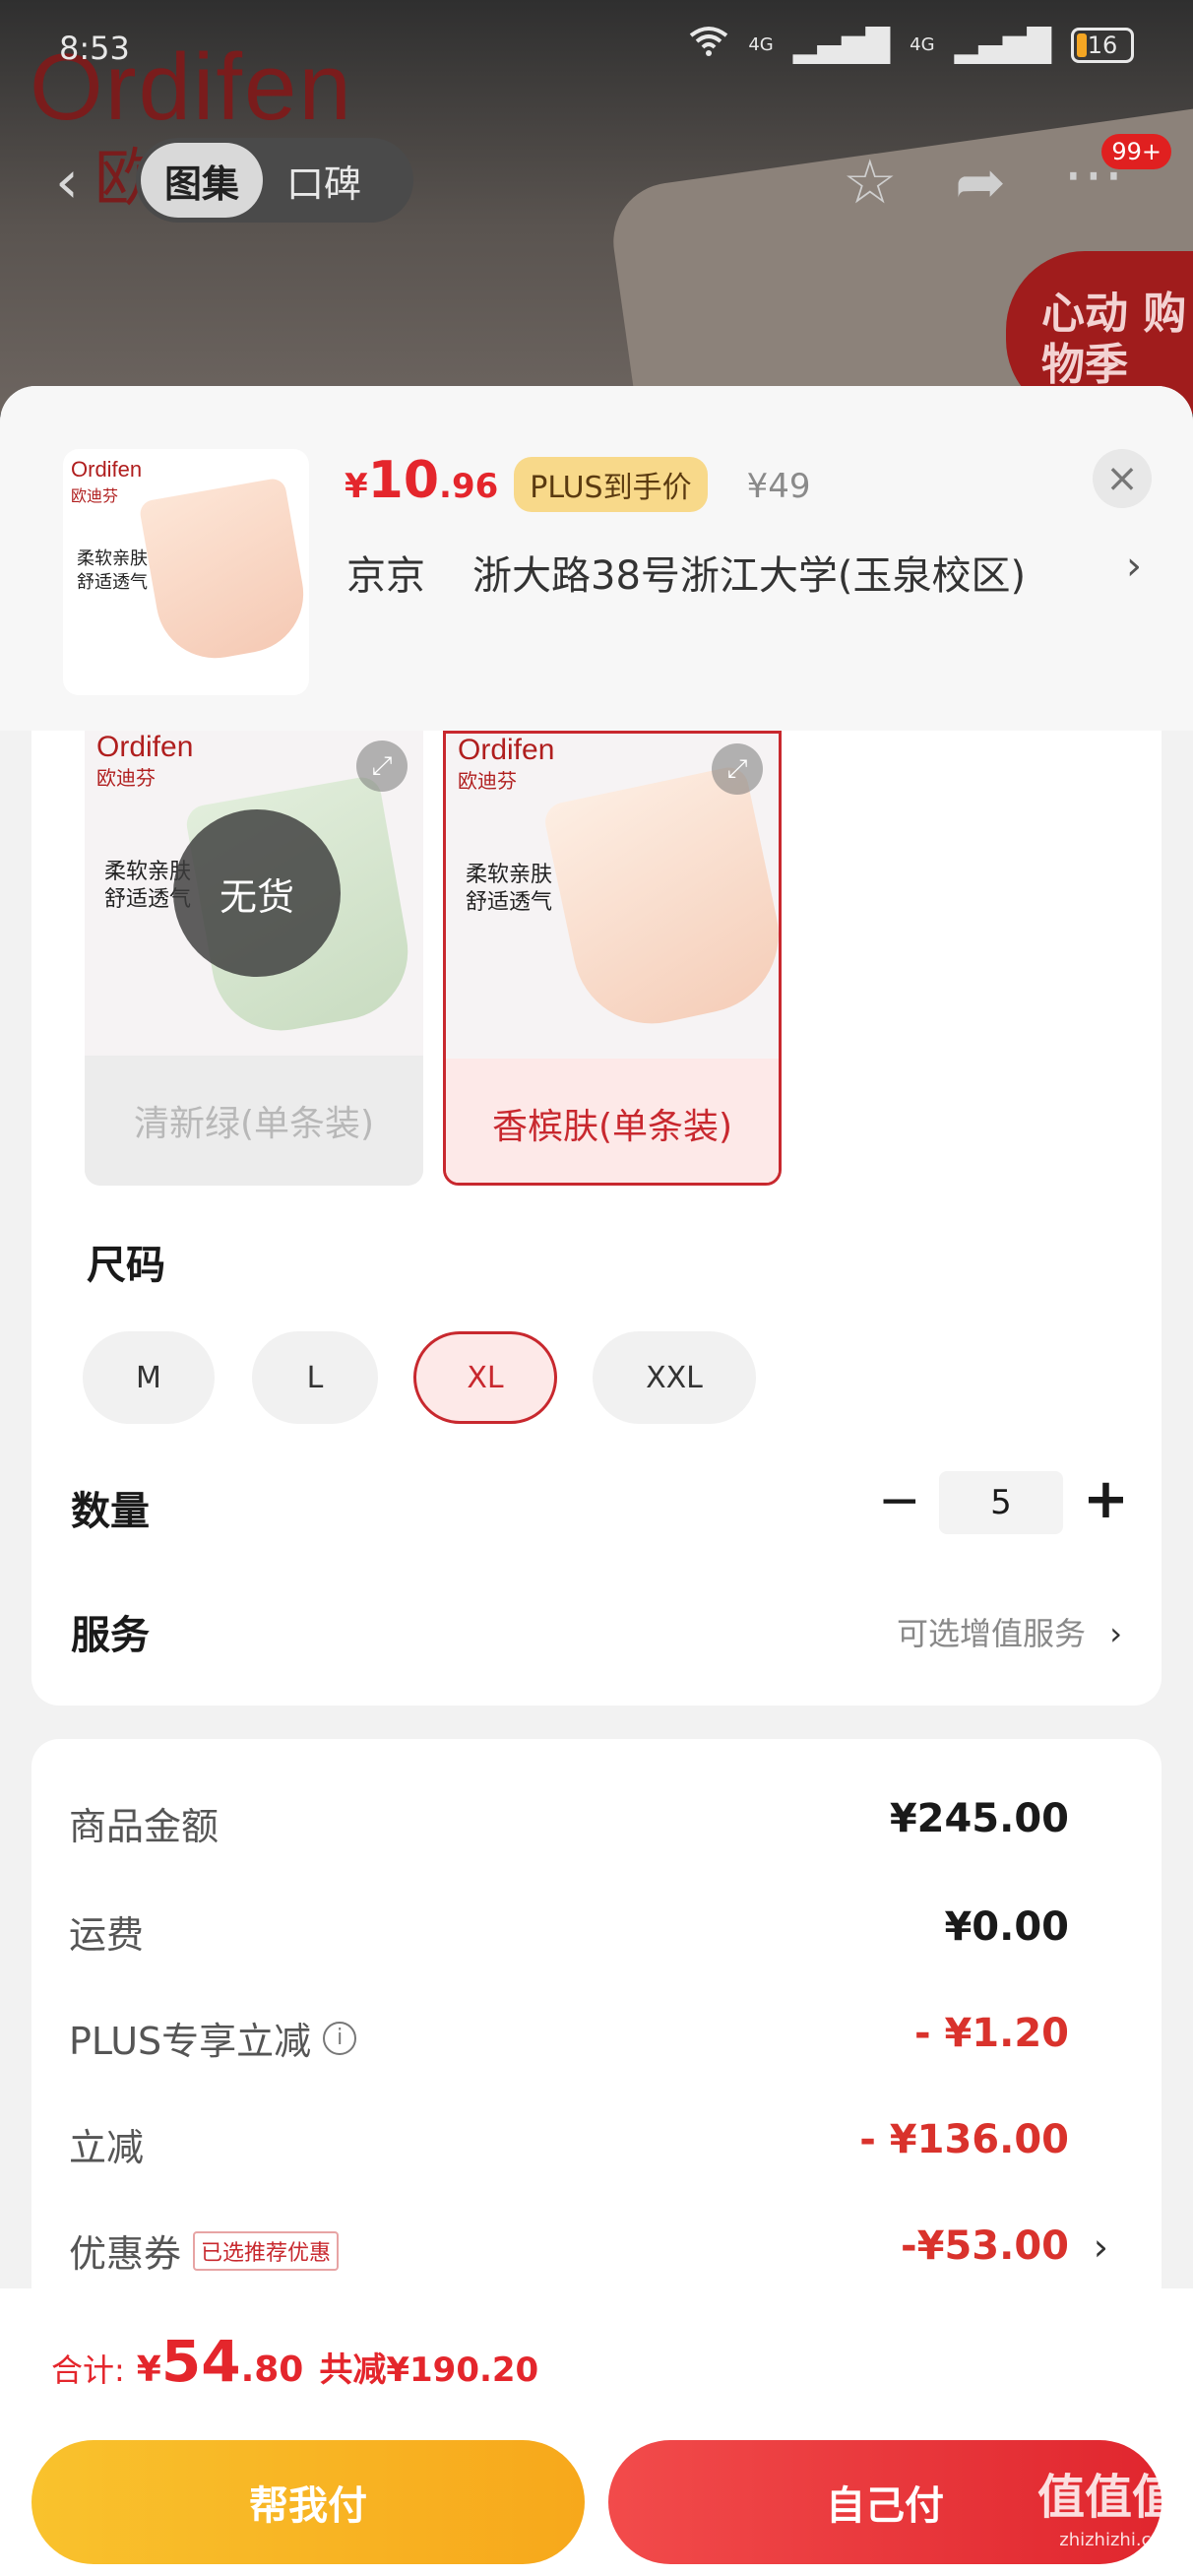  What do you see at coordinates (991, 2033) in the screenshot?
I see `summary-value: - ¥1.20` at bounding box center [991, 2033].